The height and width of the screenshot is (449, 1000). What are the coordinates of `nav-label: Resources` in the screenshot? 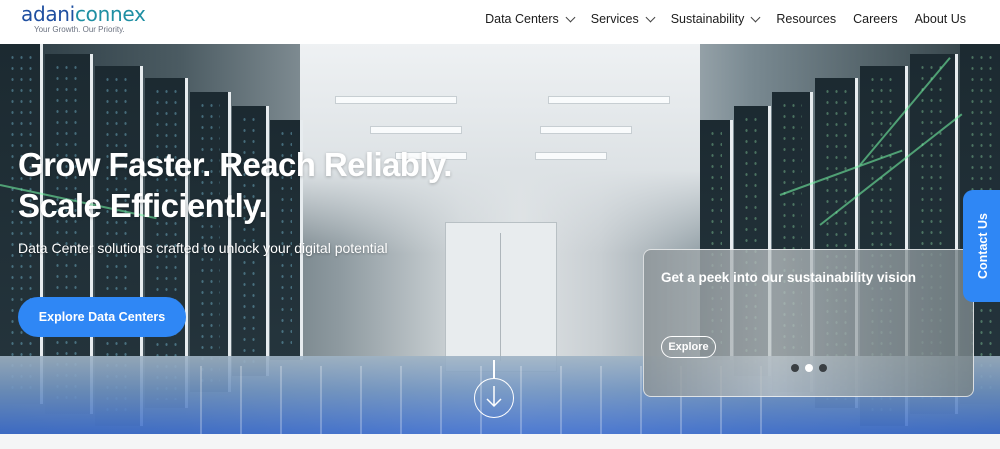 It's located at (806, 19).